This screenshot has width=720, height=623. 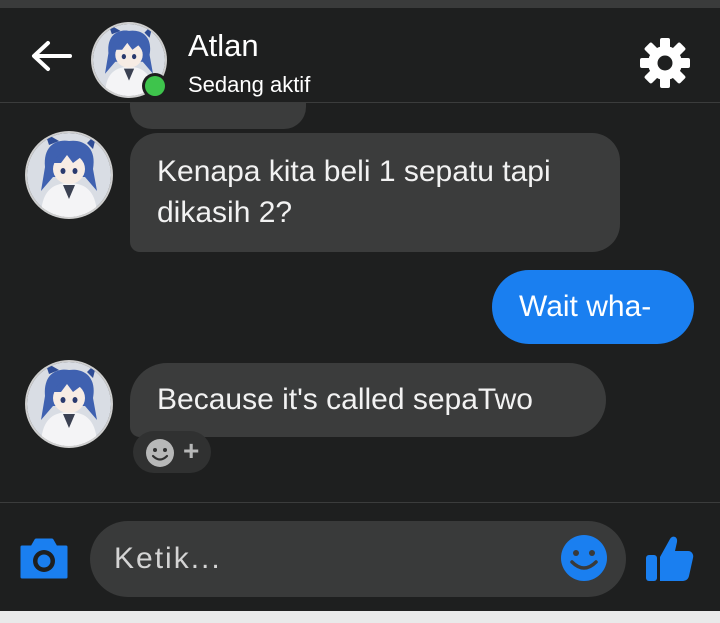 What do you see at coordinates (218, 116) in the screenshot?
I see `previous-message-bubble` at bounding box center [218, 116].